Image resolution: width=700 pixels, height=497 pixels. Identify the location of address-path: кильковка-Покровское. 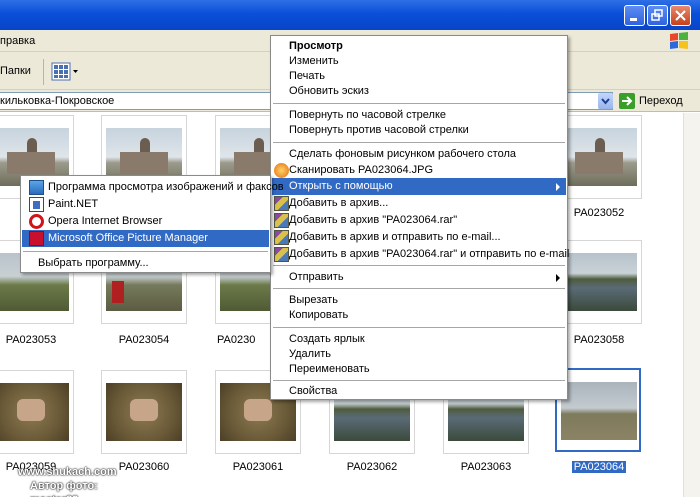
(57, 101).